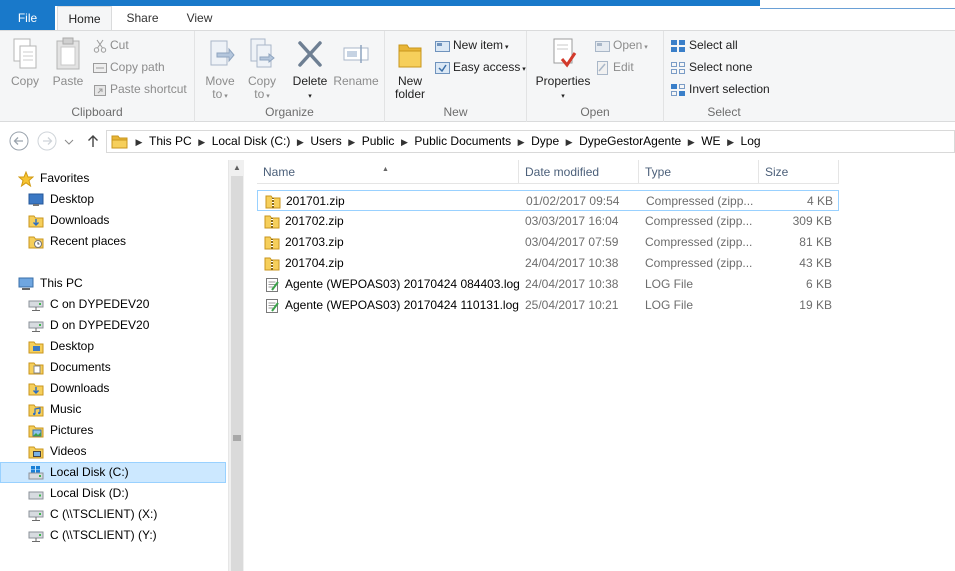 This screenshot has height=571, width=955. What do you see at coordinates (262, 70) in the screenshot?
I see `copy-to-button: Copy to ▾` at bounding box center [262, 70].